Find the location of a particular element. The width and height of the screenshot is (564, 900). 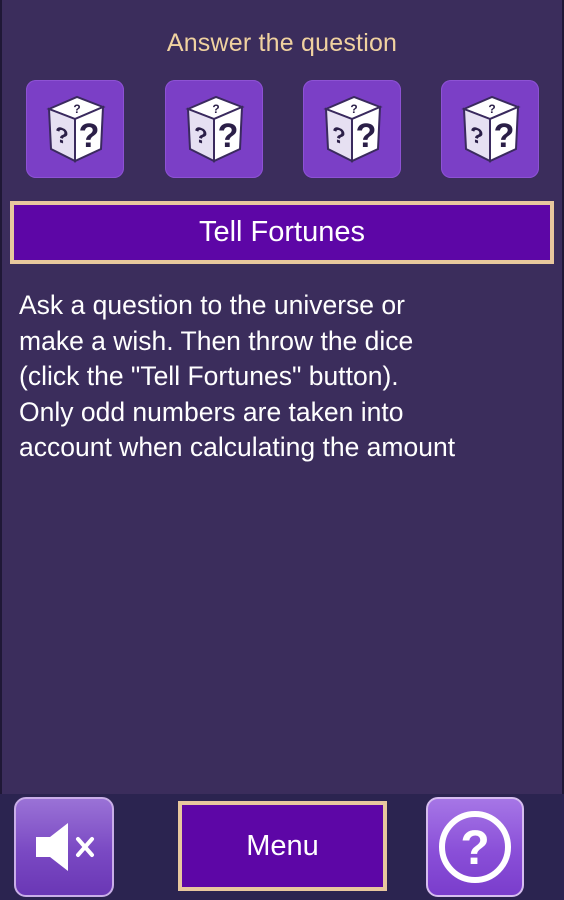

tell-fortunes-button: Tell Fortunes is located at coordinates (282, 232).